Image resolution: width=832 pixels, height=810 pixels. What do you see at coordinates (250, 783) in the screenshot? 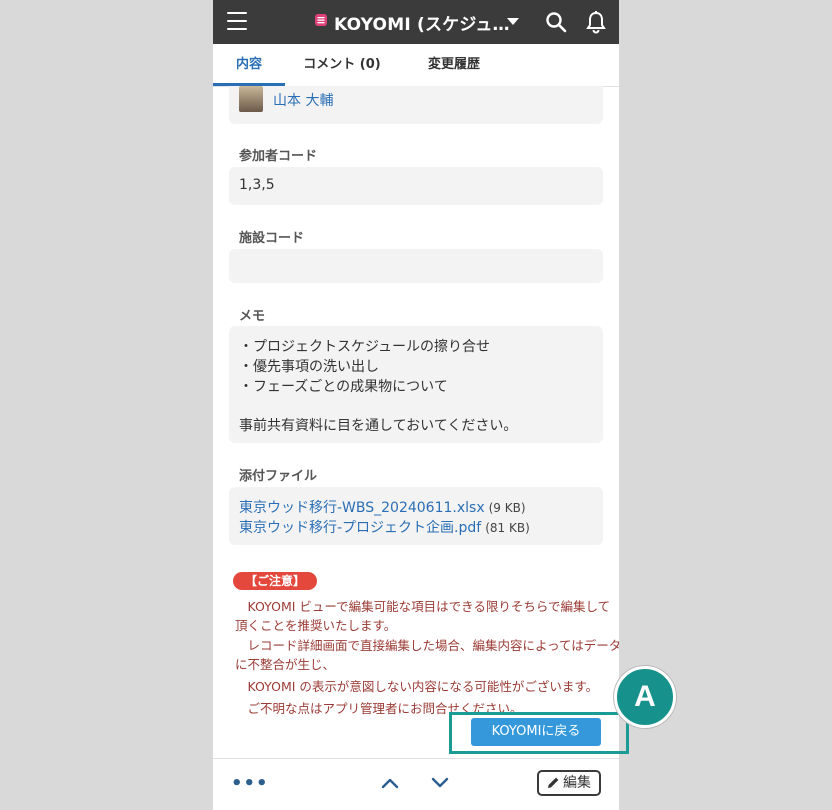
I see `more-icon: •••` at bounding box center [250, 783].